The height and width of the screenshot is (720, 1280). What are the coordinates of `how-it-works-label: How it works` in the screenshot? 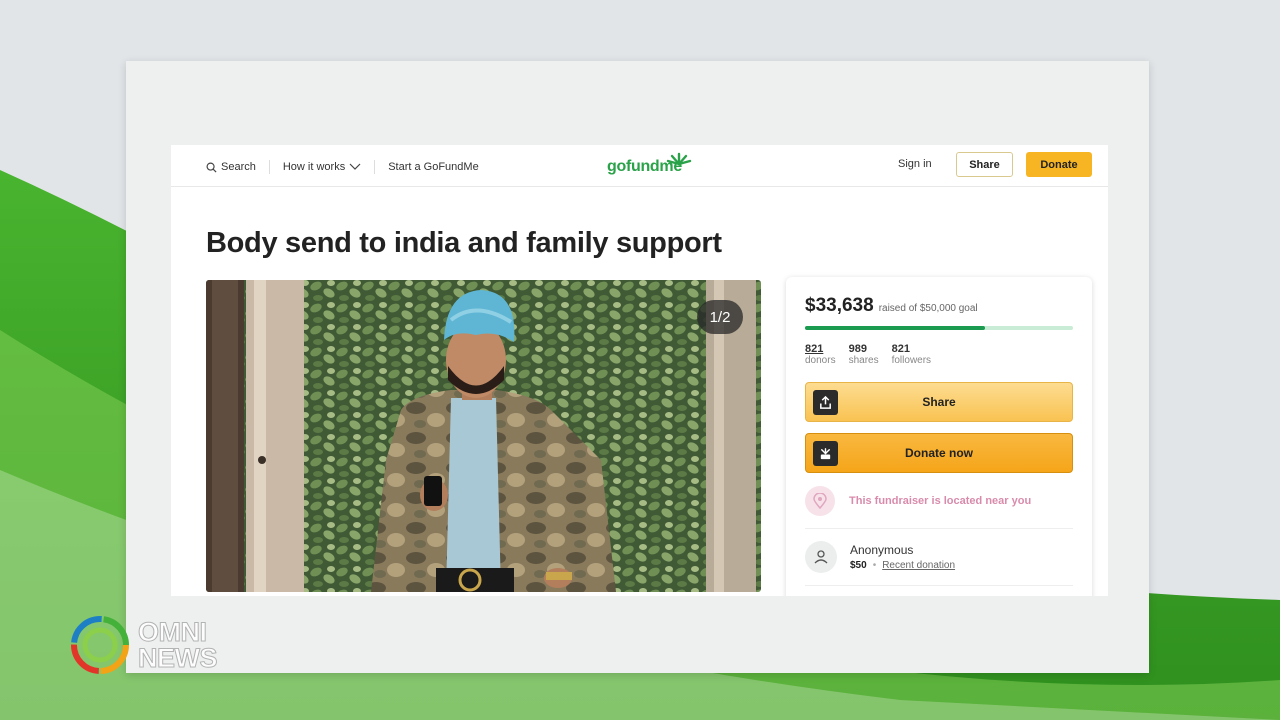 It's located at (314, 167).